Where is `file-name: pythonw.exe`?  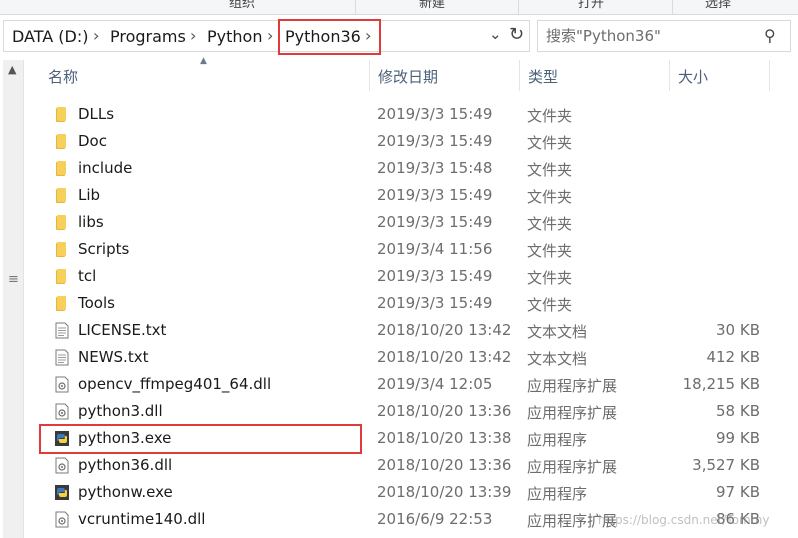
file-name: pythonw.exe is located at coordinates (125, 492).